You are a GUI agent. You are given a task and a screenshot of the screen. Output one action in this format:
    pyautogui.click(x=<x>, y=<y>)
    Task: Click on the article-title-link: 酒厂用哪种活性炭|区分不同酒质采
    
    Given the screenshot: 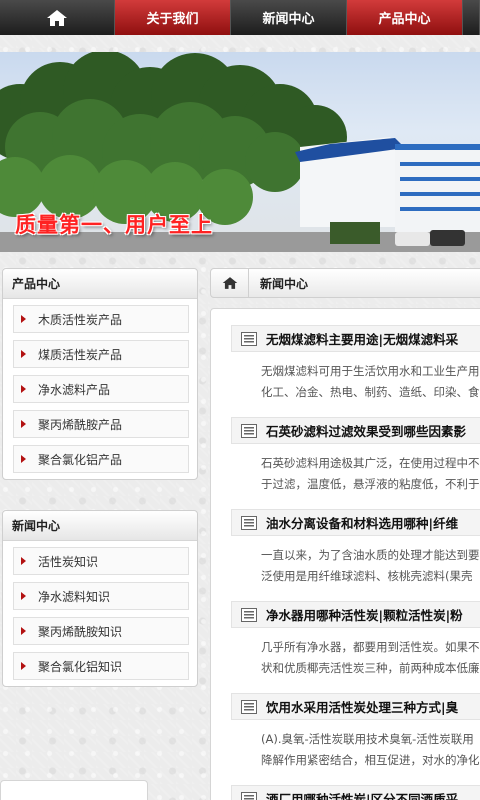 What is the action you would take?
    pyautogui.click(x=355, y=792)
    